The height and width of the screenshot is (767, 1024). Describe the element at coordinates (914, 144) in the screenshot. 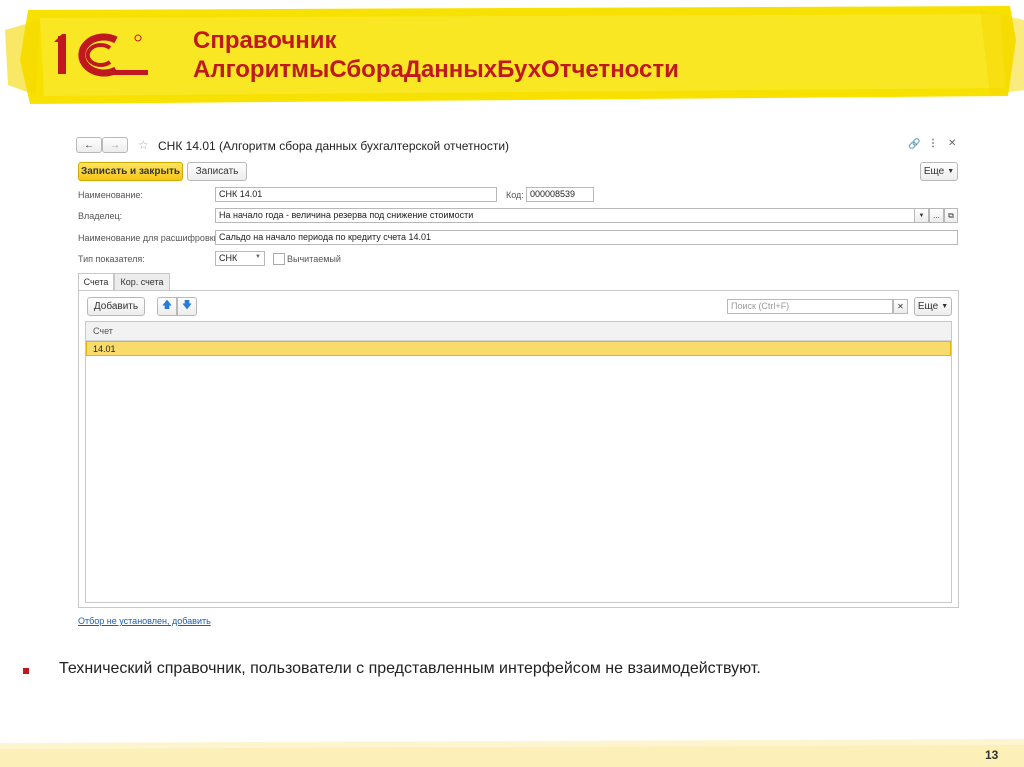

I see `link-icon: 🔗` at that location.